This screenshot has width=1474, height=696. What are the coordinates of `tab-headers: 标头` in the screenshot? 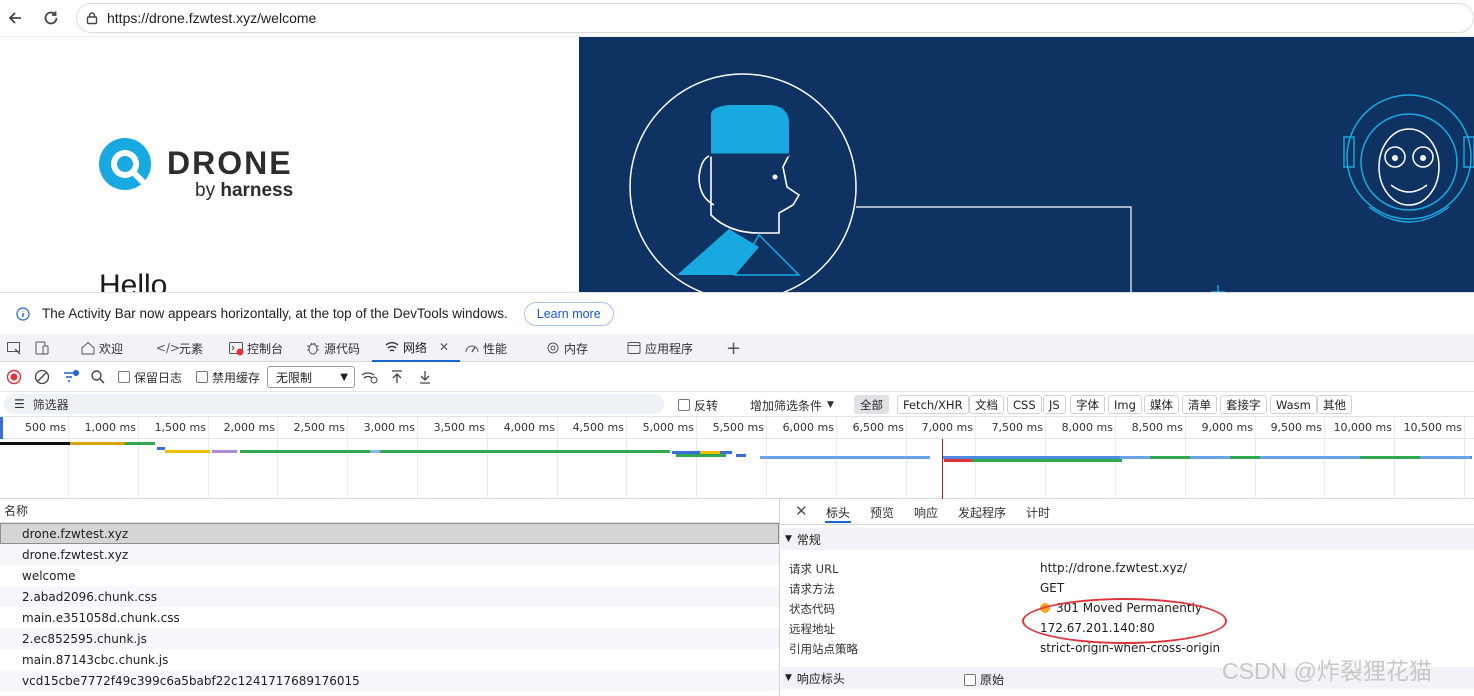 It's located at (838, 513).